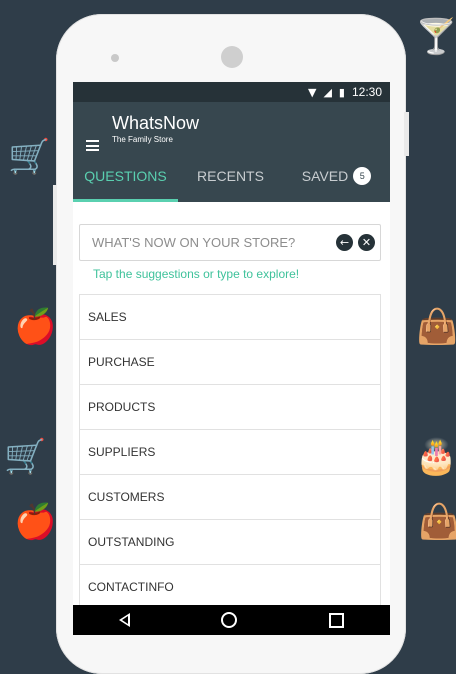 Image resolution: width=456 pixels, height=674 pixels. What do you see at coordinates (435, 37) in the screenshot?
I see `background-glass-icon: 🍸` at bounding box center [435, 37].